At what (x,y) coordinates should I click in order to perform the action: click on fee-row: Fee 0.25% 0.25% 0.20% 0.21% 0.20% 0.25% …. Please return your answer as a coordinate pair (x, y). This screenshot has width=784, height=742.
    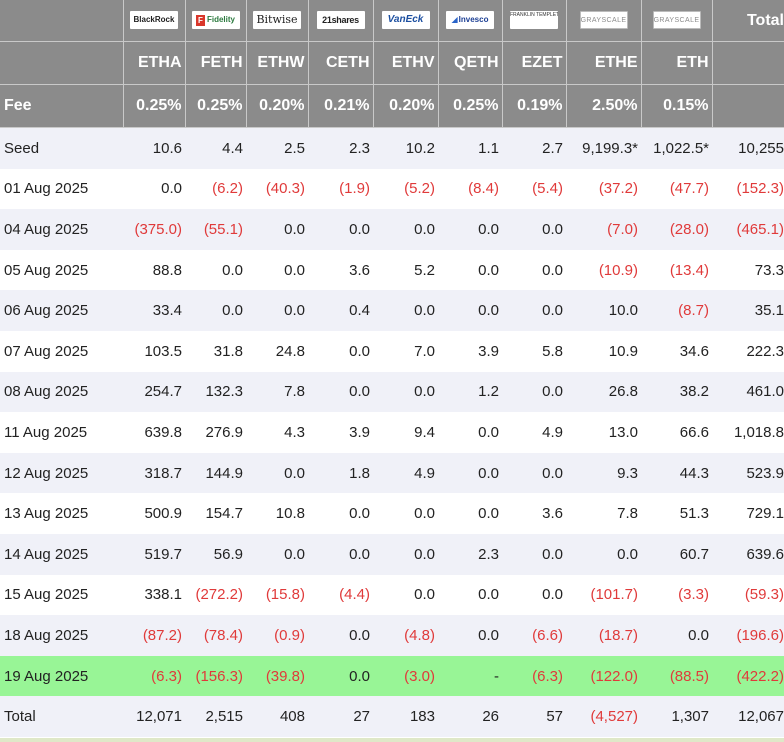
    Looking at the image, I should click on (392, 106).